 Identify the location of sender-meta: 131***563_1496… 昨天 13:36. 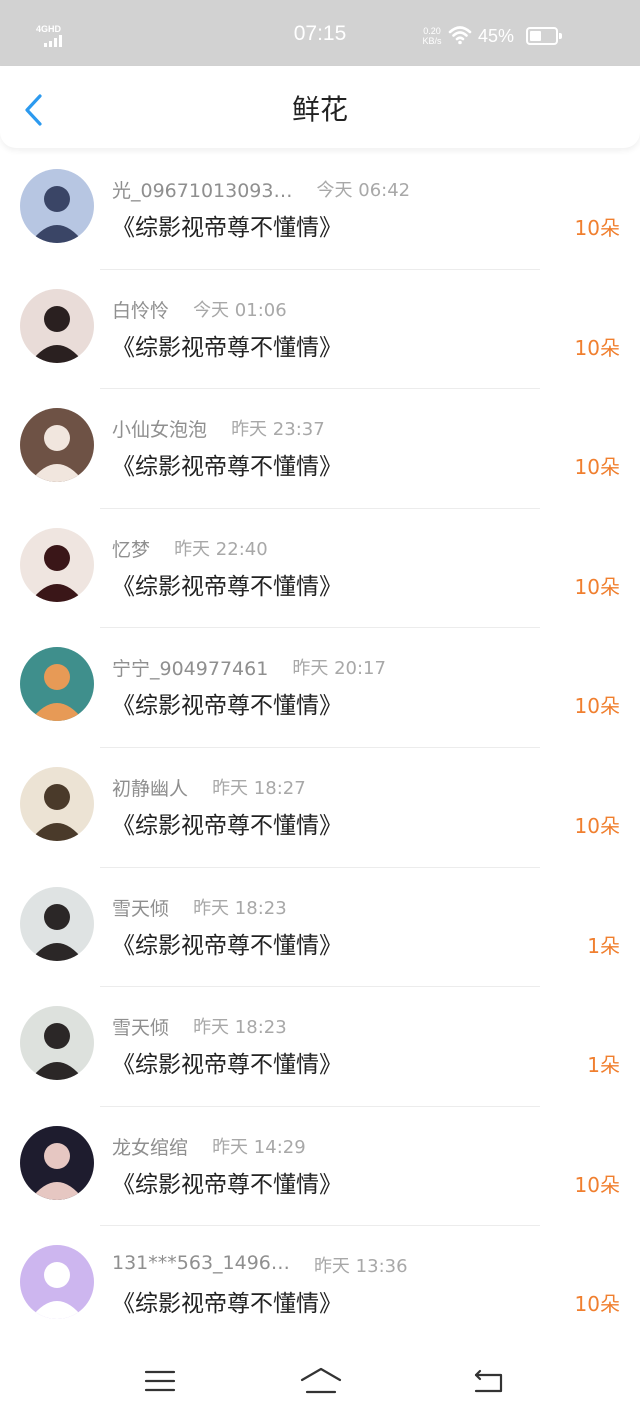
(260, 1265).